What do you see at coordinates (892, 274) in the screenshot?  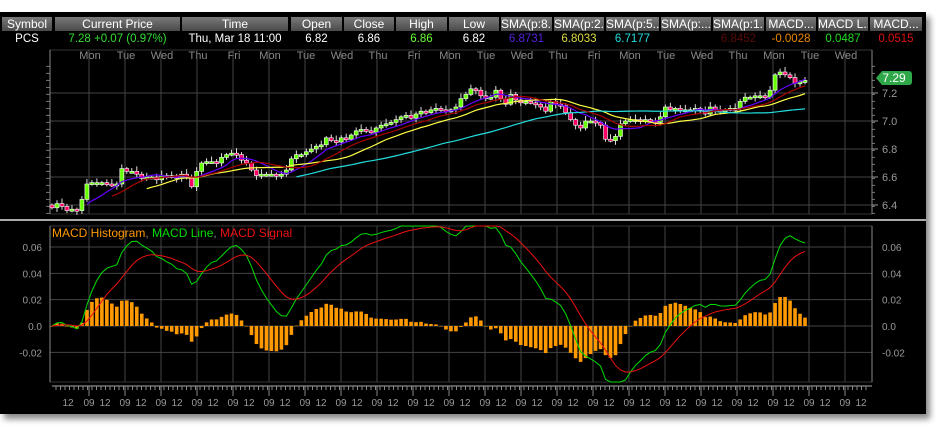 I see `macd-tick-label-right: 0.04` at bounding box center [892, 274].